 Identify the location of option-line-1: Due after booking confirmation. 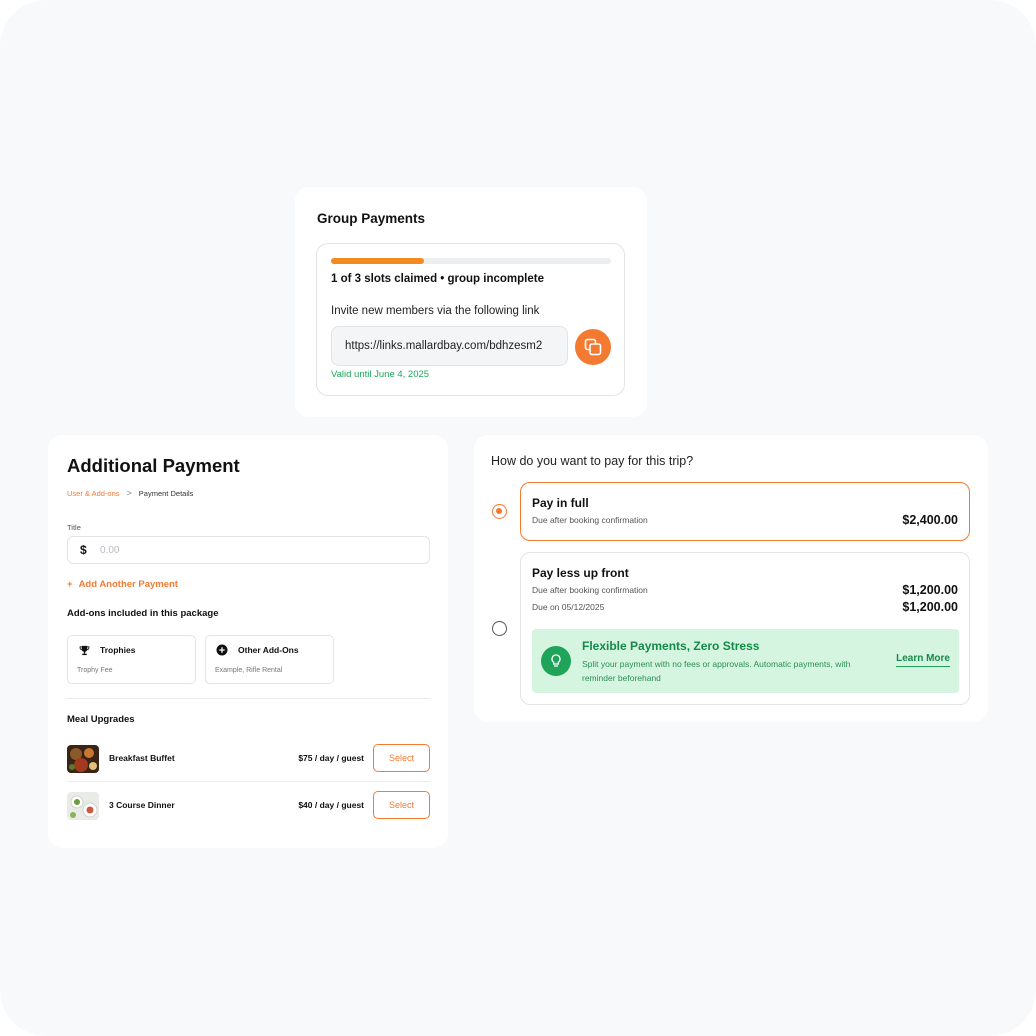
(590, 590).